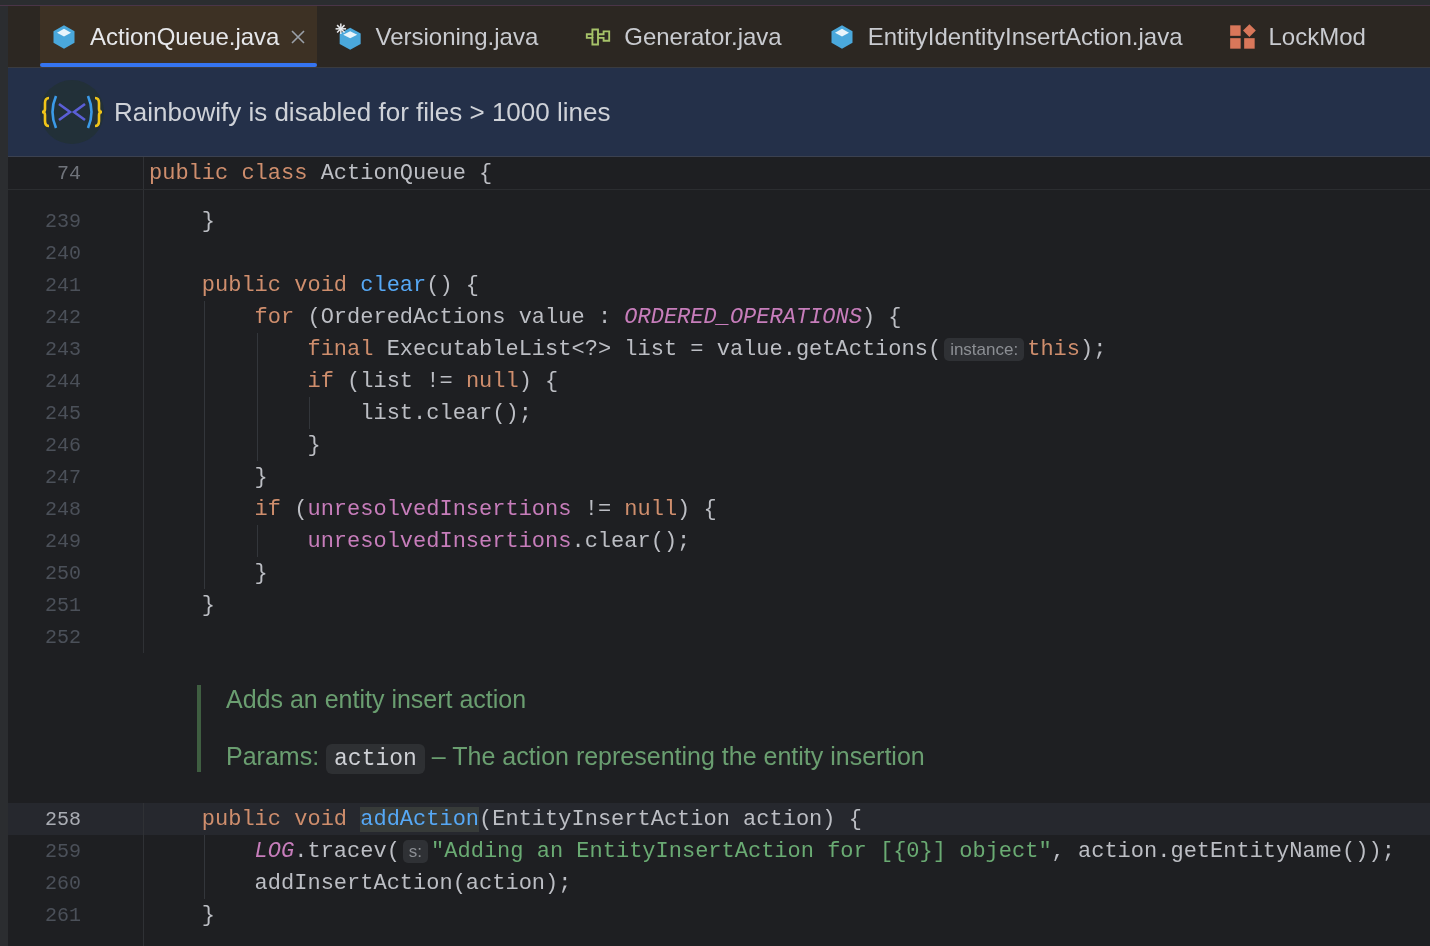  What do you see at coordinates (1298, 36) in the screenshot?
I see `editor-tab: LockMod` at bounding box center [1298, 36].